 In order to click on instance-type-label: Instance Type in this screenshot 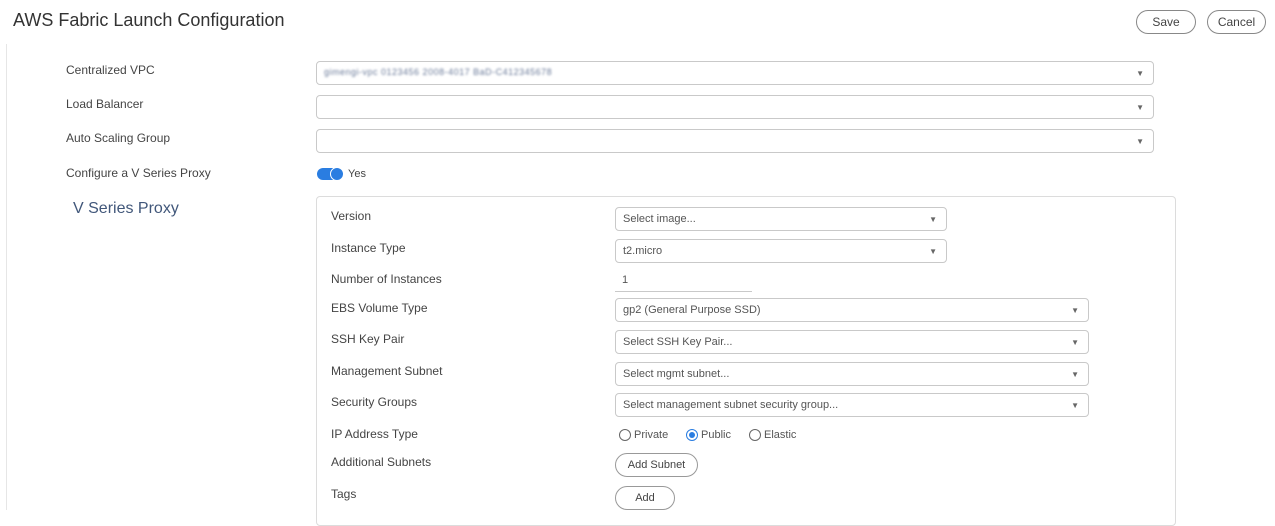, I will do `click(368, 248)`.